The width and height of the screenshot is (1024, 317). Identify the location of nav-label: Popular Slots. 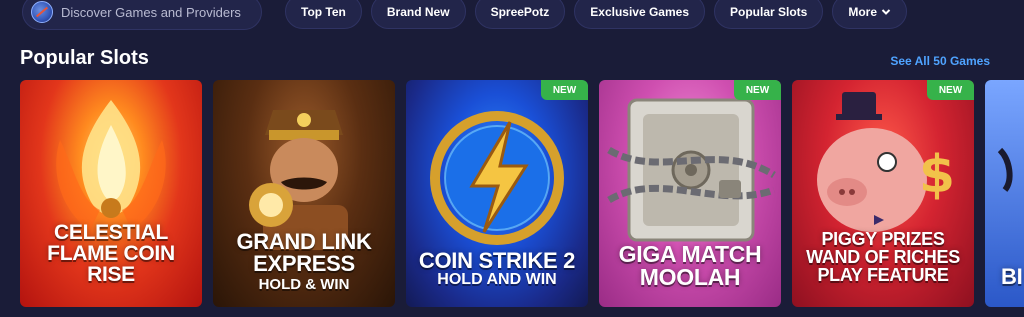
(769, 11).